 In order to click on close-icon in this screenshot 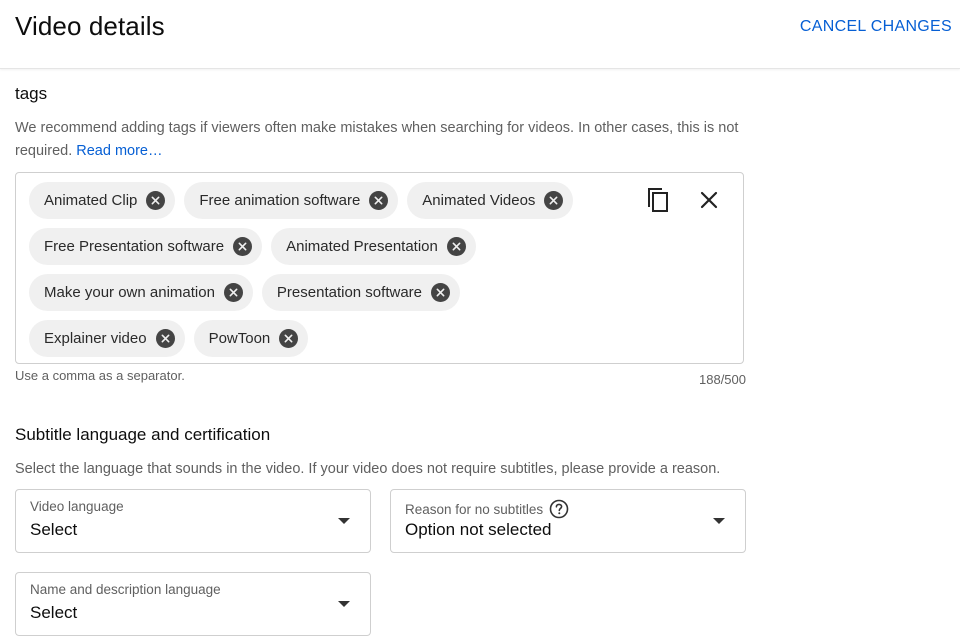, I will do `click(709, 200)`.